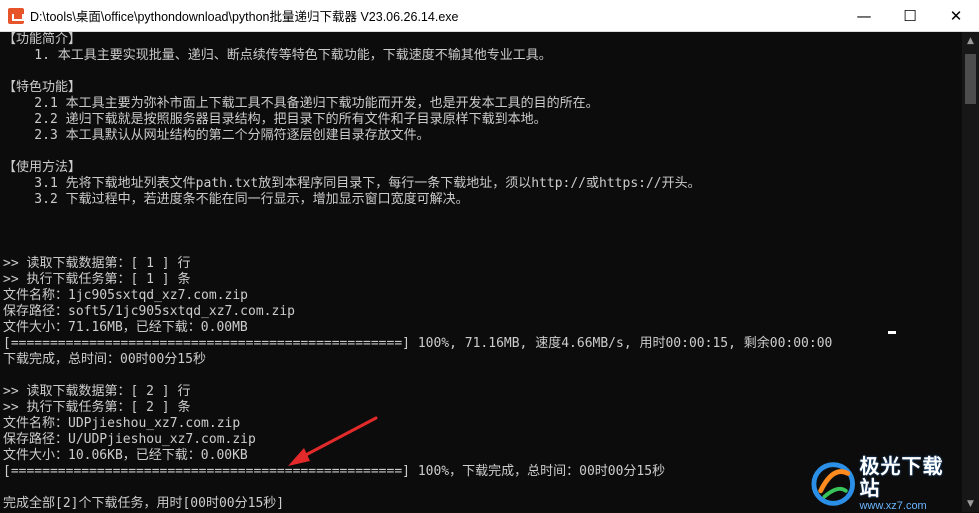 Image resolution: width=979 pixels, height=513 pixels. What do you see at coordinates (126, 295) in the screenshot?
I see `console-line: 文件名称：1jc905sxtqd_xz7.com.zip` at bounding box center [126, 295].